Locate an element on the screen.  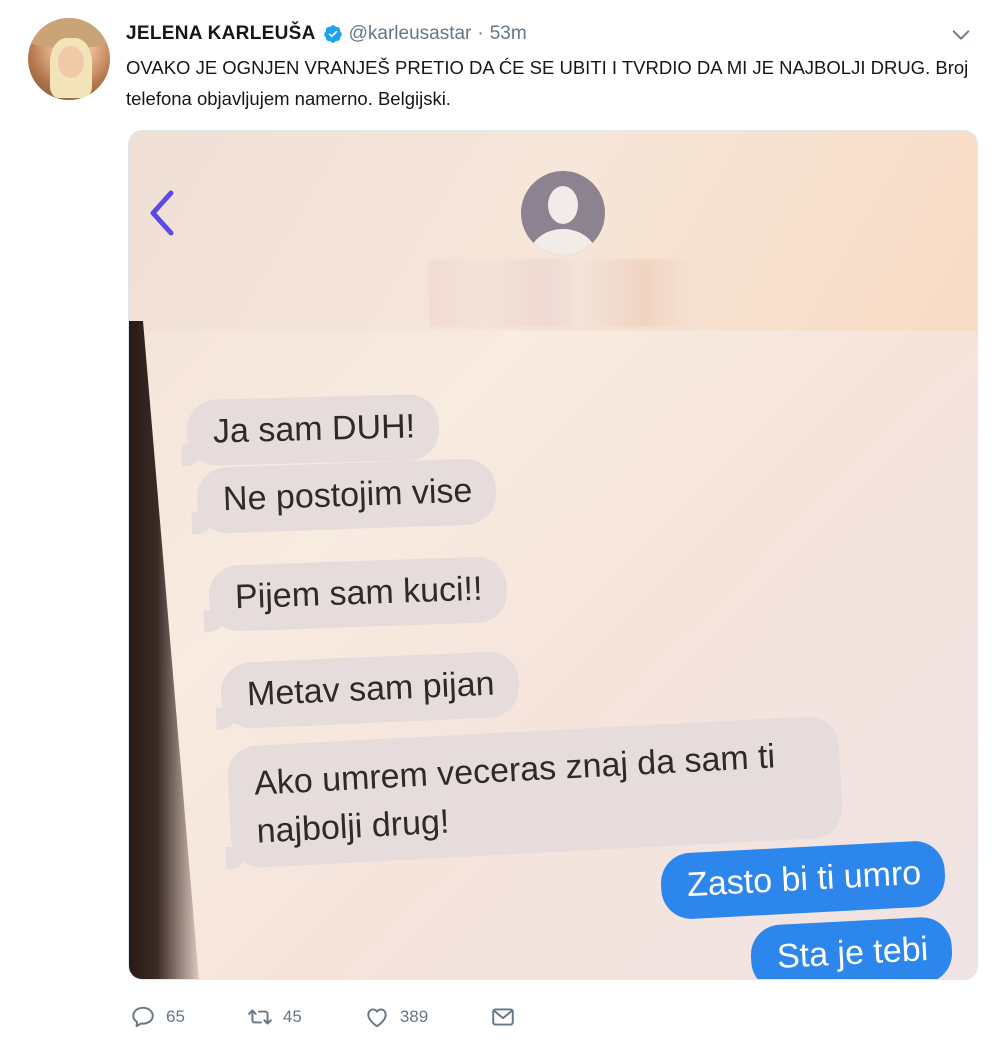
direct-message-button is located at coordinates (508, 1017).